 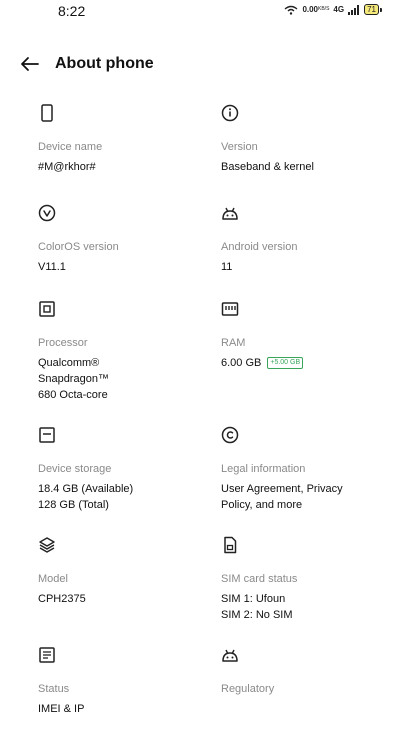 I want to click on coloros-version-value: V11.1, so click(x=52, y=267).